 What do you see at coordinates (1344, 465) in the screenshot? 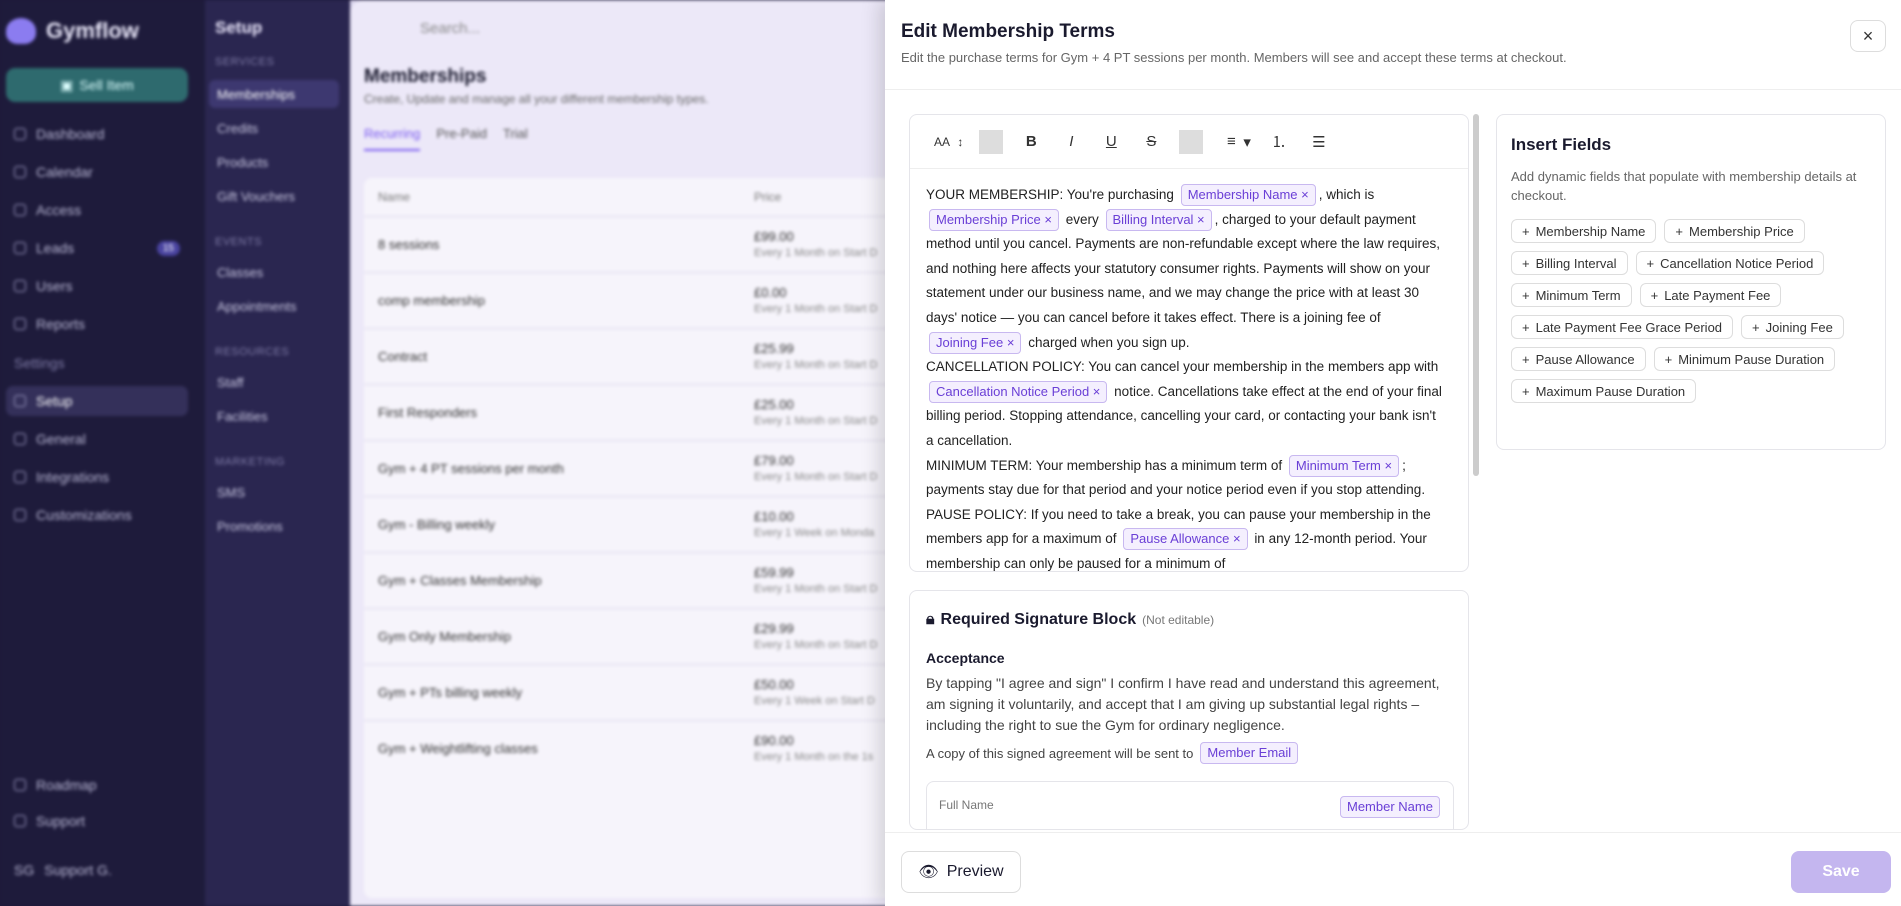
I see `field-chip-minimum-term: Minimum Term ×` at bounding box center [1344, 465].